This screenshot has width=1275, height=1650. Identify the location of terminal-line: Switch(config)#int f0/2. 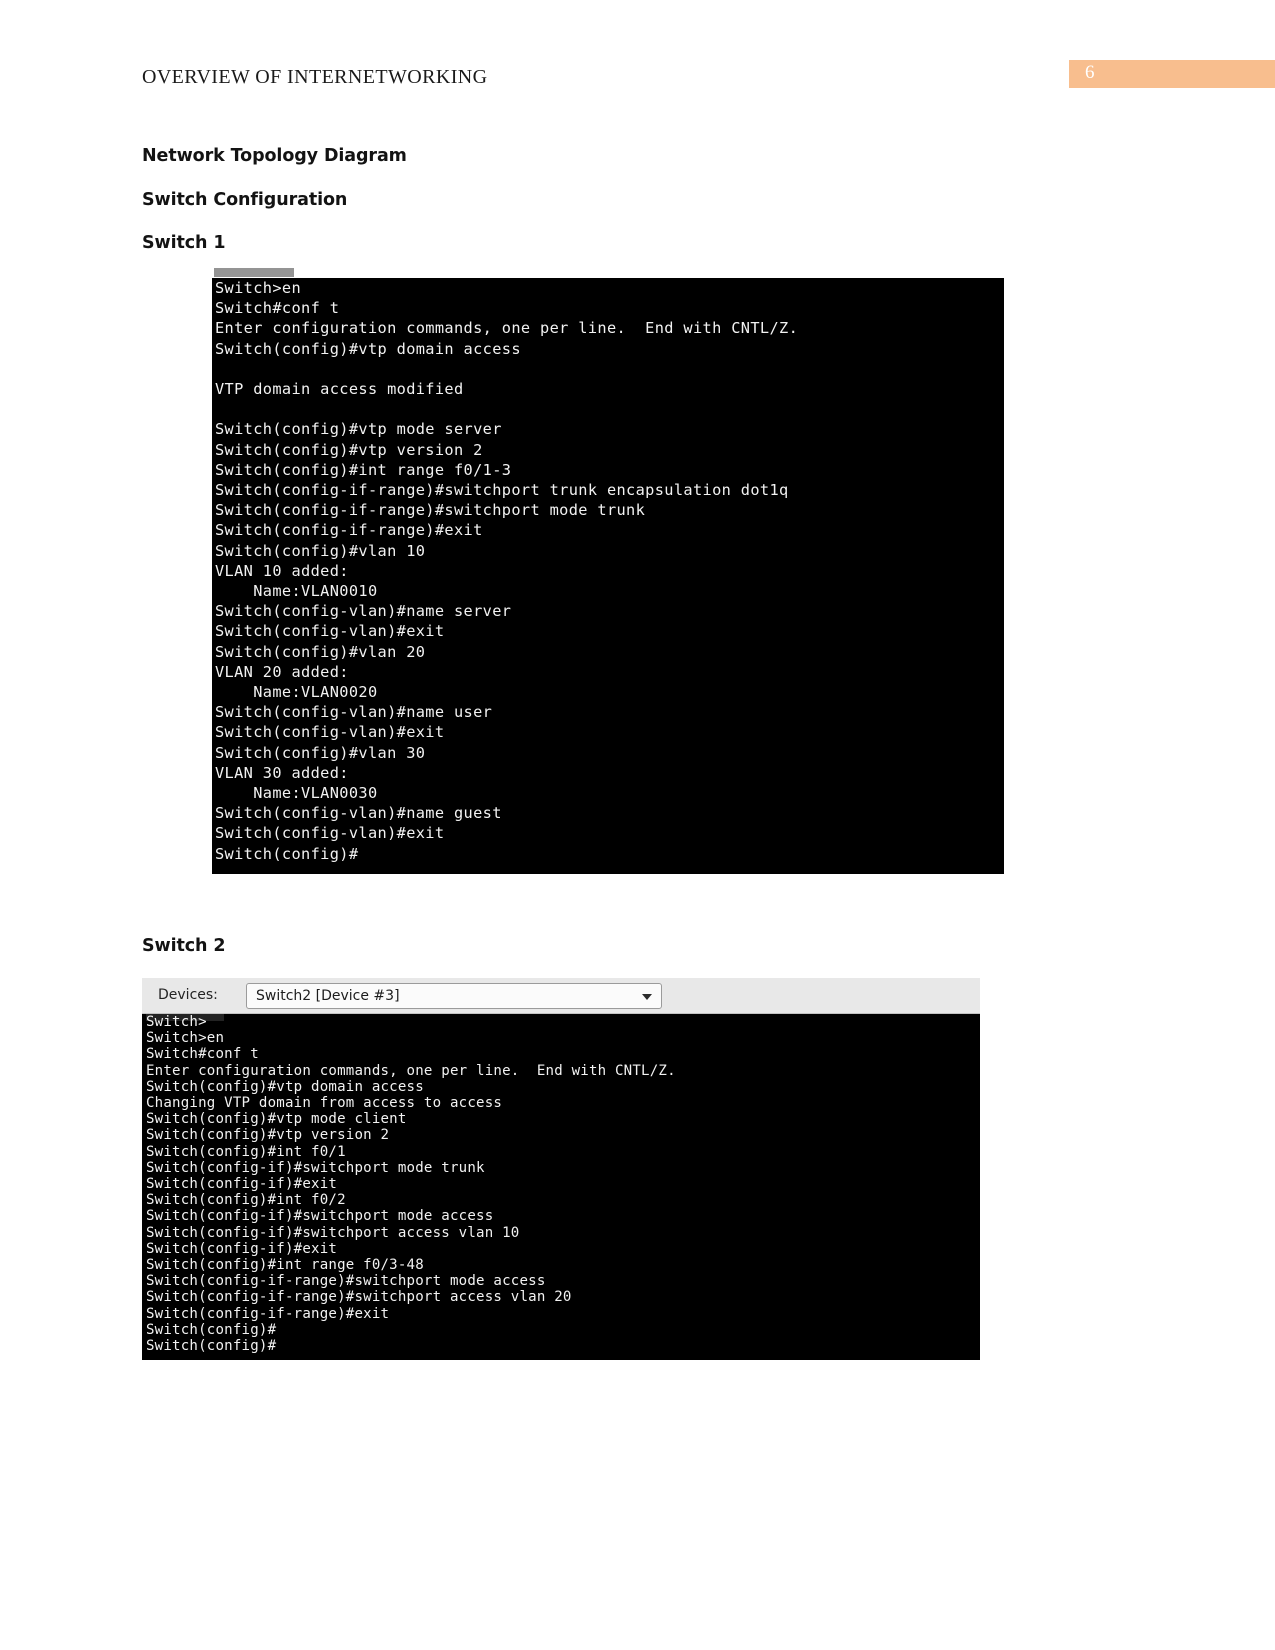
(246, 1200).